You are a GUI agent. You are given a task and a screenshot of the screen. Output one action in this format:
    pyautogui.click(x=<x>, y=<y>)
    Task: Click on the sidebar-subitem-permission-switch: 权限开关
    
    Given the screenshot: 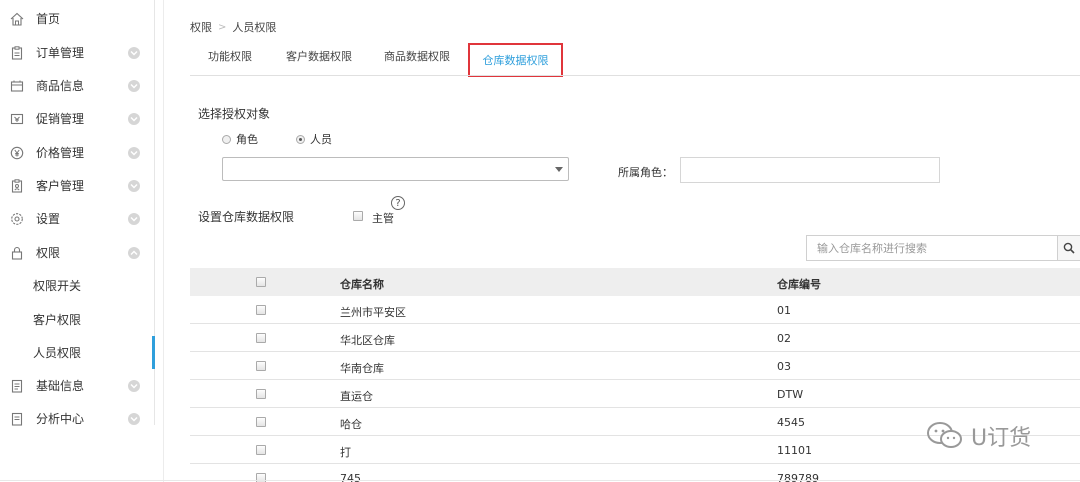 What is the action you would take?
    pyautogui.click(x=77, y=285)
    